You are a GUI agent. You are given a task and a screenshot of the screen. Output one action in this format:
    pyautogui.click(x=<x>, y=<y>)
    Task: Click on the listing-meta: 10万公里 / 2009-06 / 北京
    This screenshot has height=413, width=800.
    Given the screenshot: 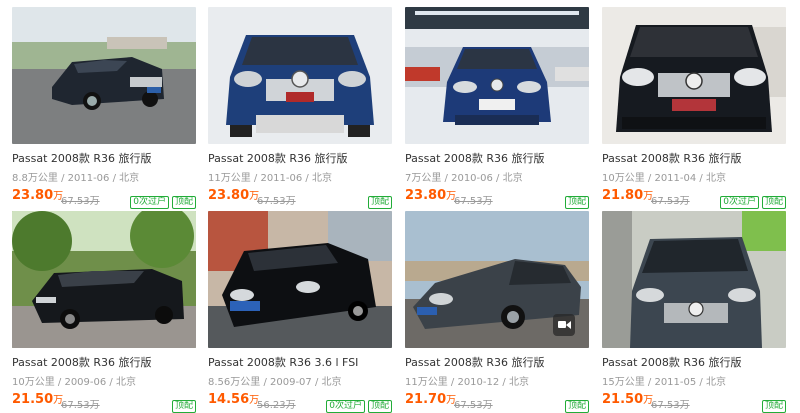 What is the action you would take?
    pyautogui.click(x=74, y=382)
    